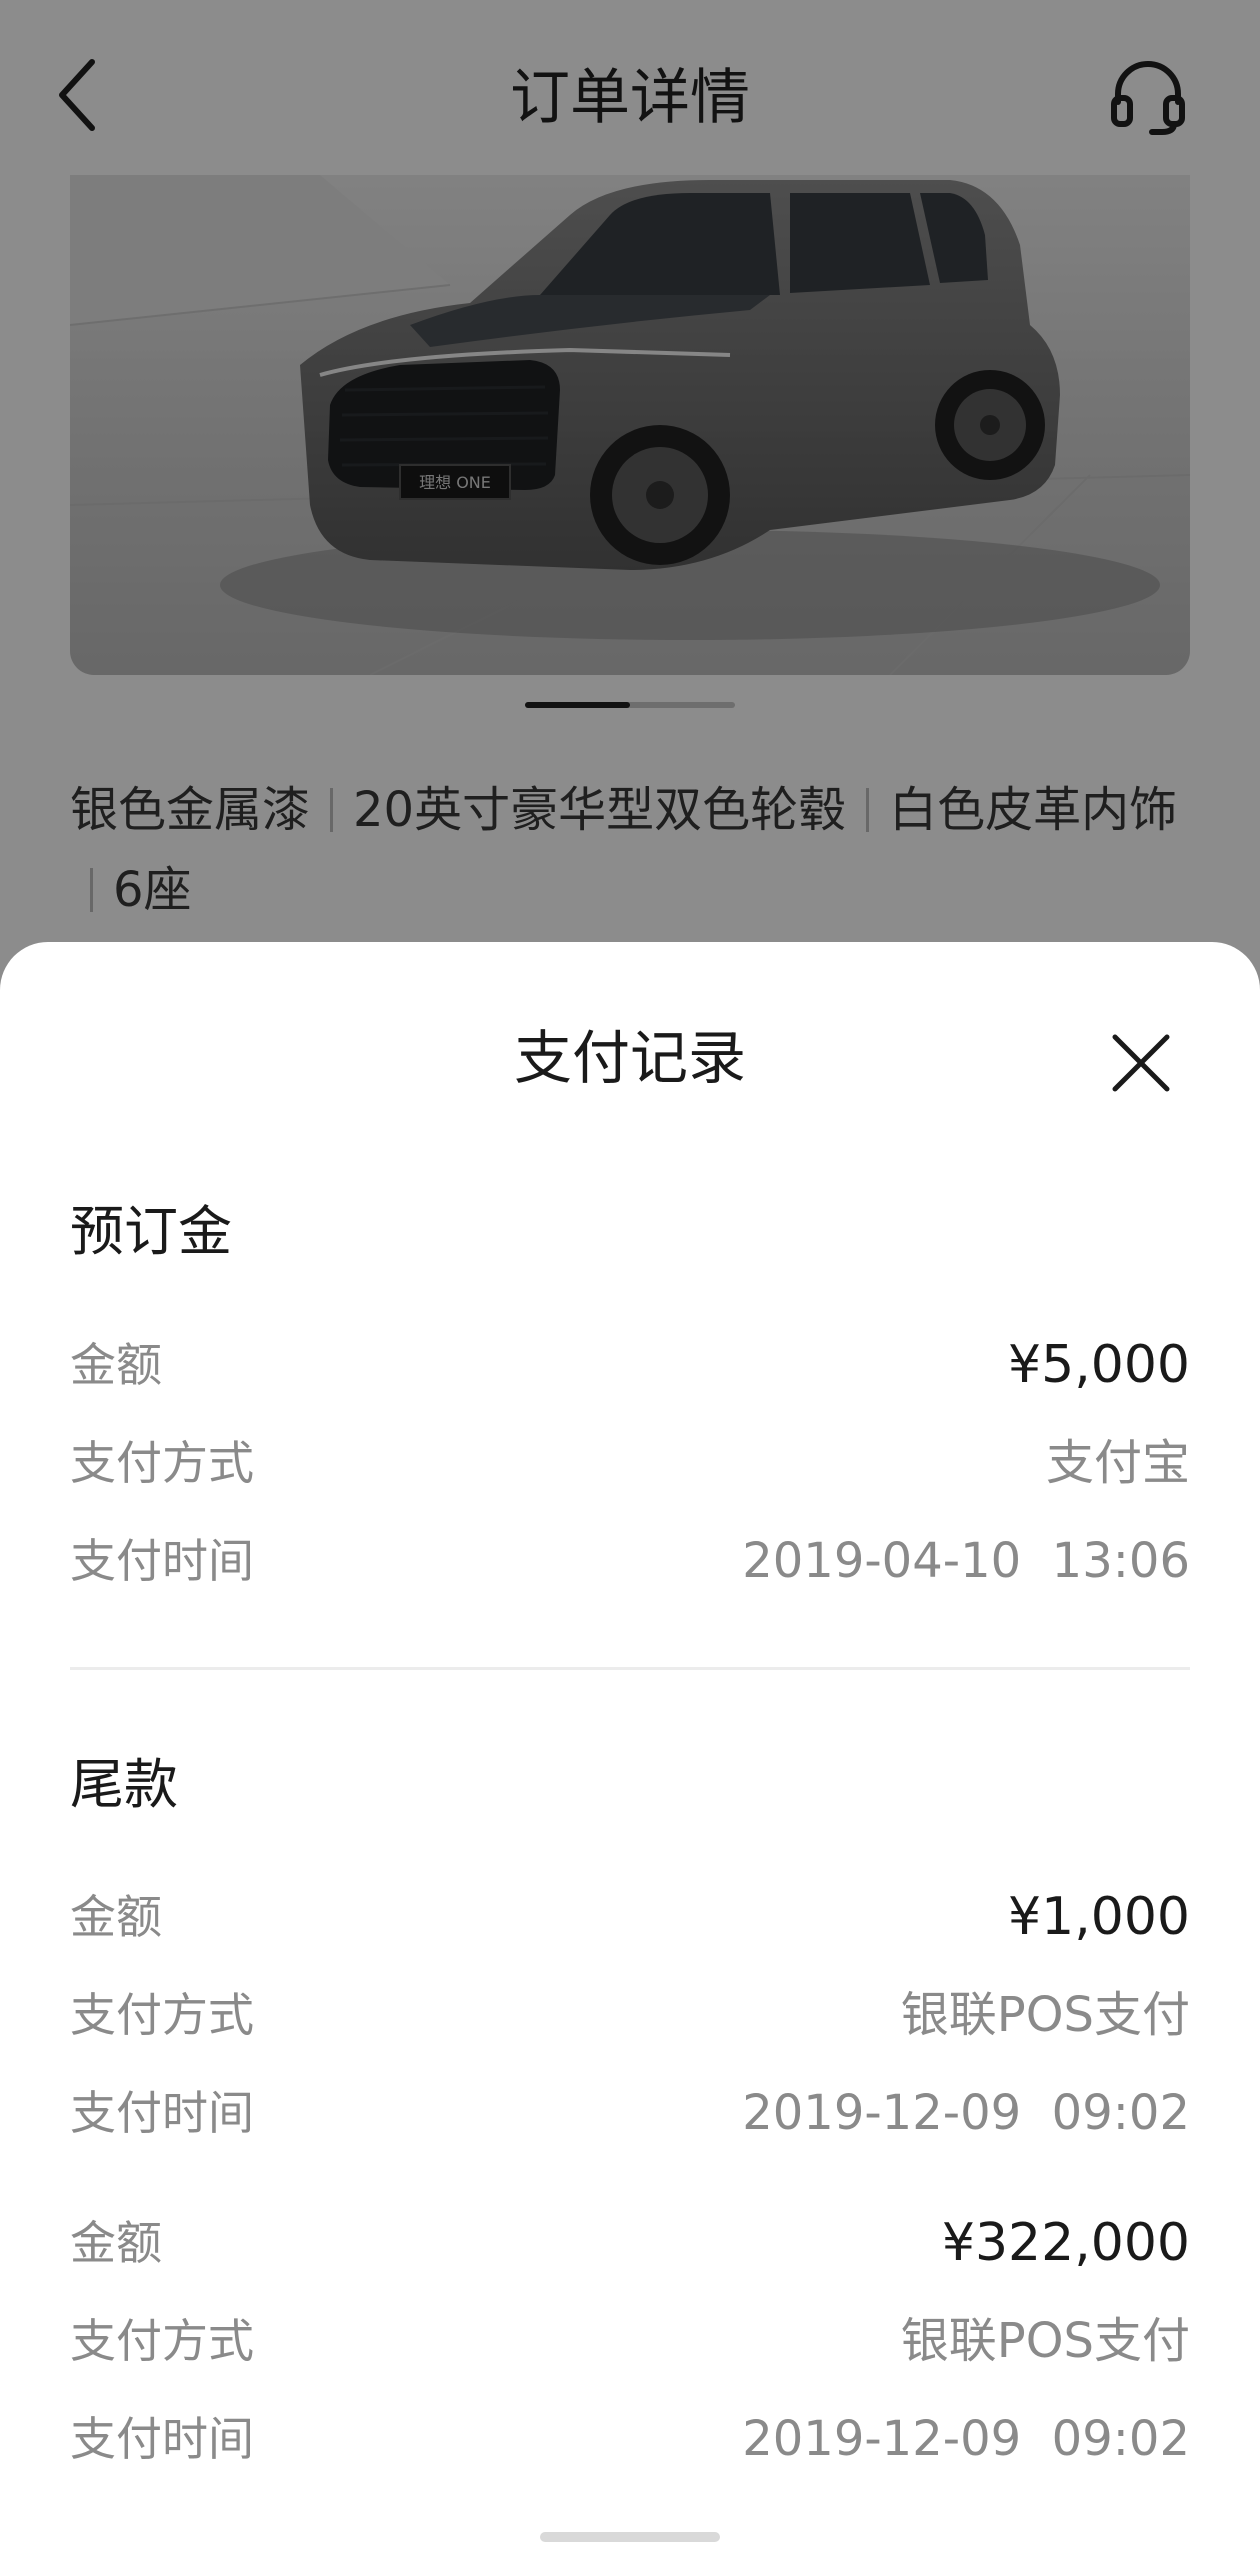 The width and height of the screenshot is (1260, 2560). What do you see at coordinates (629, 1058) in the screenshot?
I see `sheet-title: 支付记录` at bounding box center [629, 1058].